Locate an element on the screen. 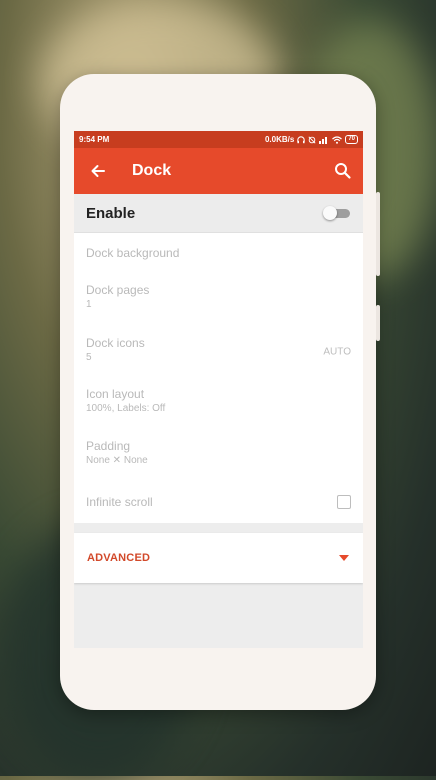 The image size is (436, 780). setting-title: Dock pages is located at coordinates (118, 290).